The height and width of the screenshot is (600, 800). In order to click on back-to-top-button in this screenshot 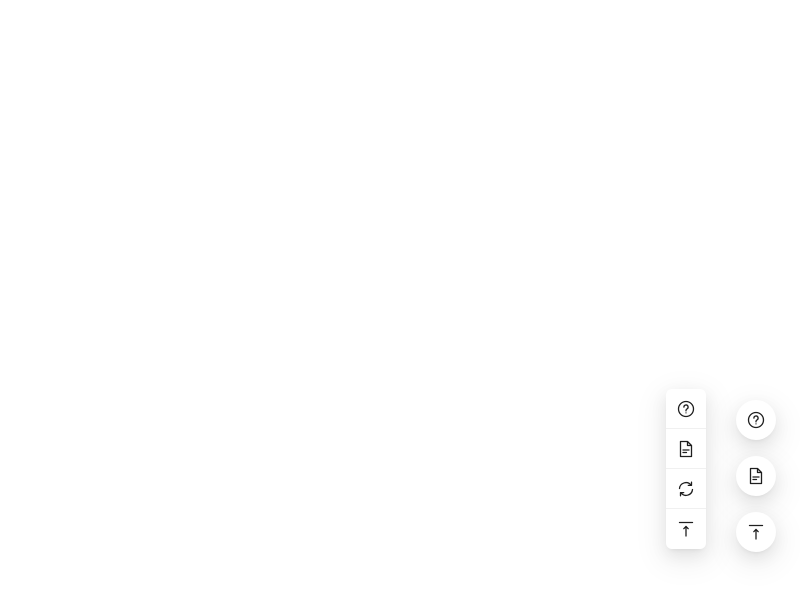, I will do `click(686, 529)`.